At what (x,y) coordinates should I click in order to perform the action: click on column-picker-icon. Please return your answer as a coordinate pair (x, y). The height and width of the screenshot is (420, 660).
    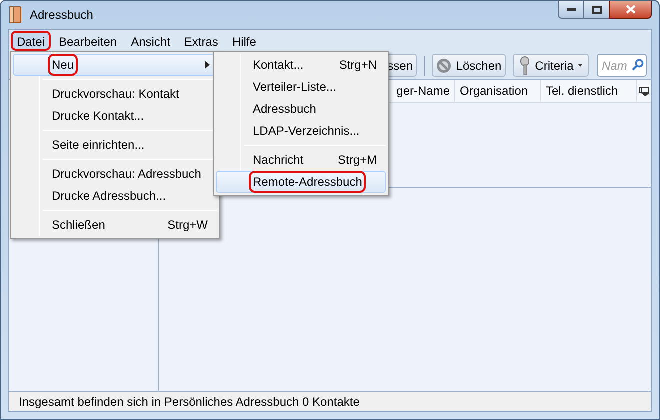
    Looking at the image, I should click on (644, 91).